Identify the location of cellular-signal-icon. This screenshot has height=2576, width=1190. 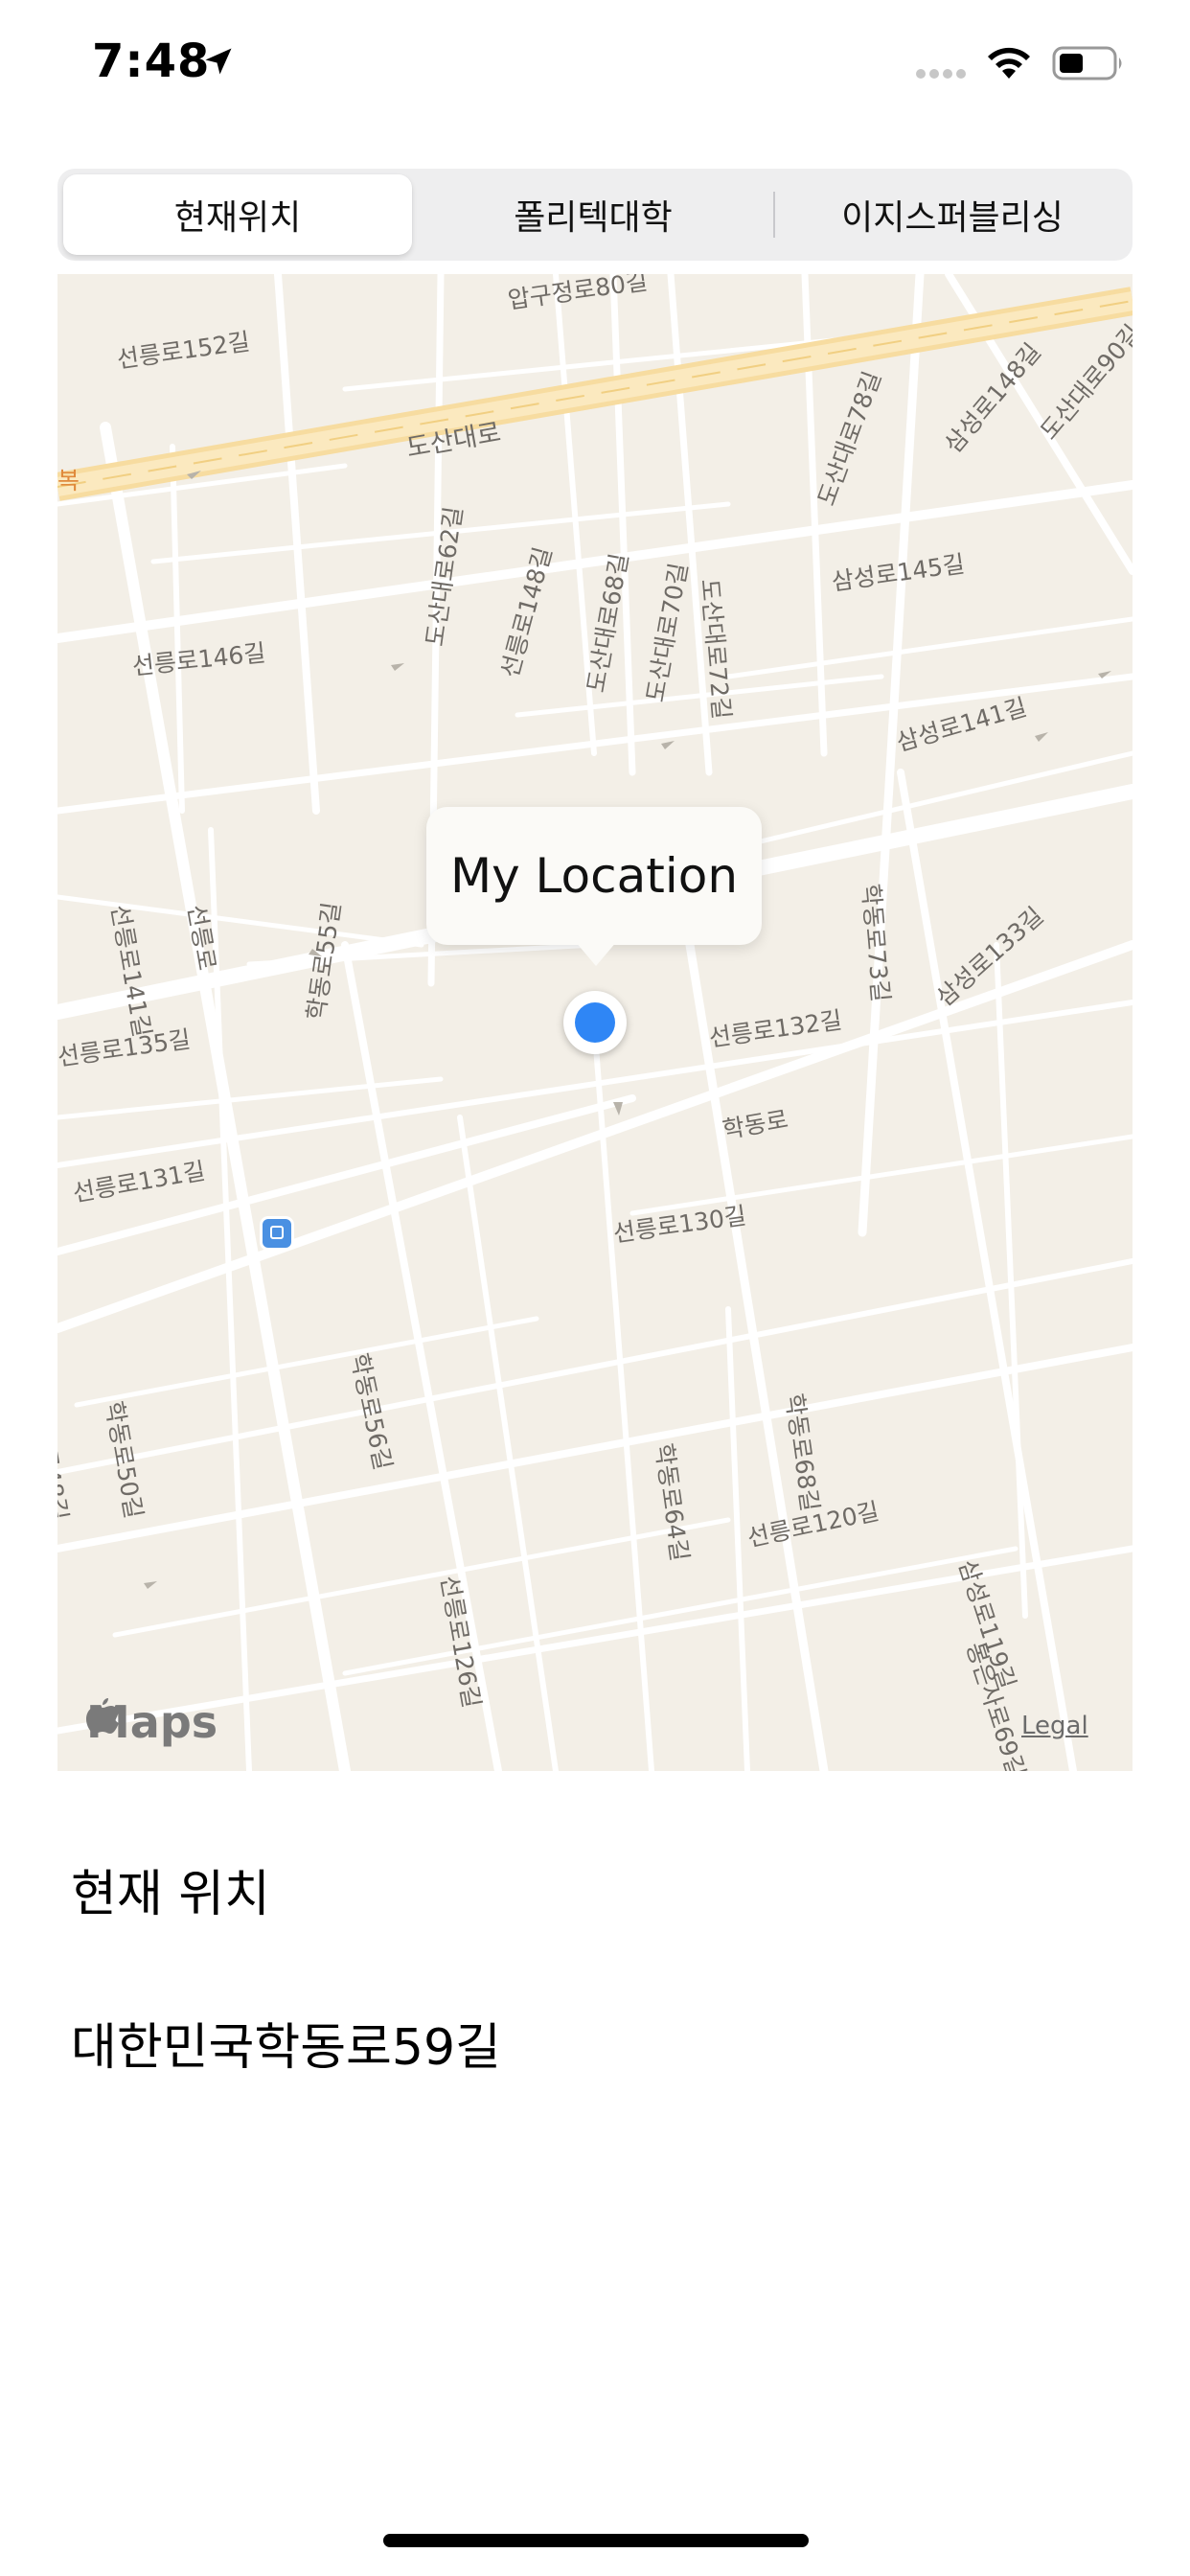
(941, 74).